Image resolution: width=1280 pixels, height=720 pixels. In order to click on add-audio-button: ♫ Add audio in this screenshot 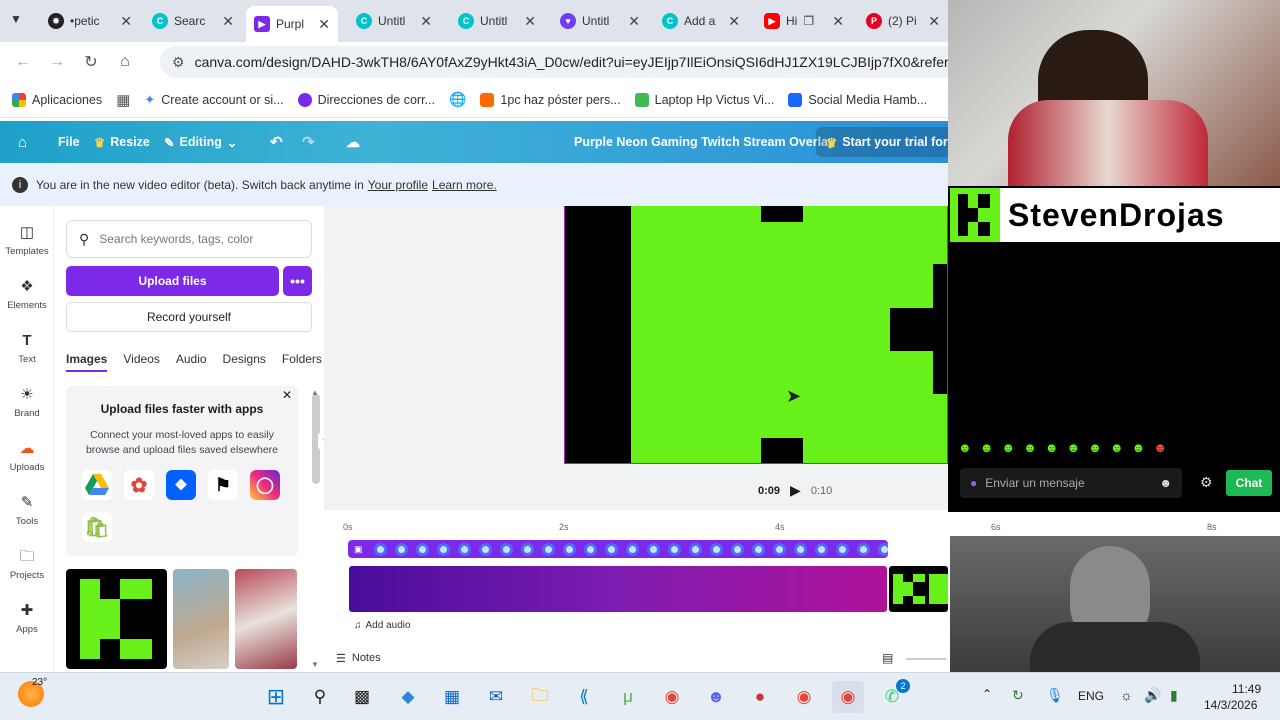, I will do `click(382, 625)`.